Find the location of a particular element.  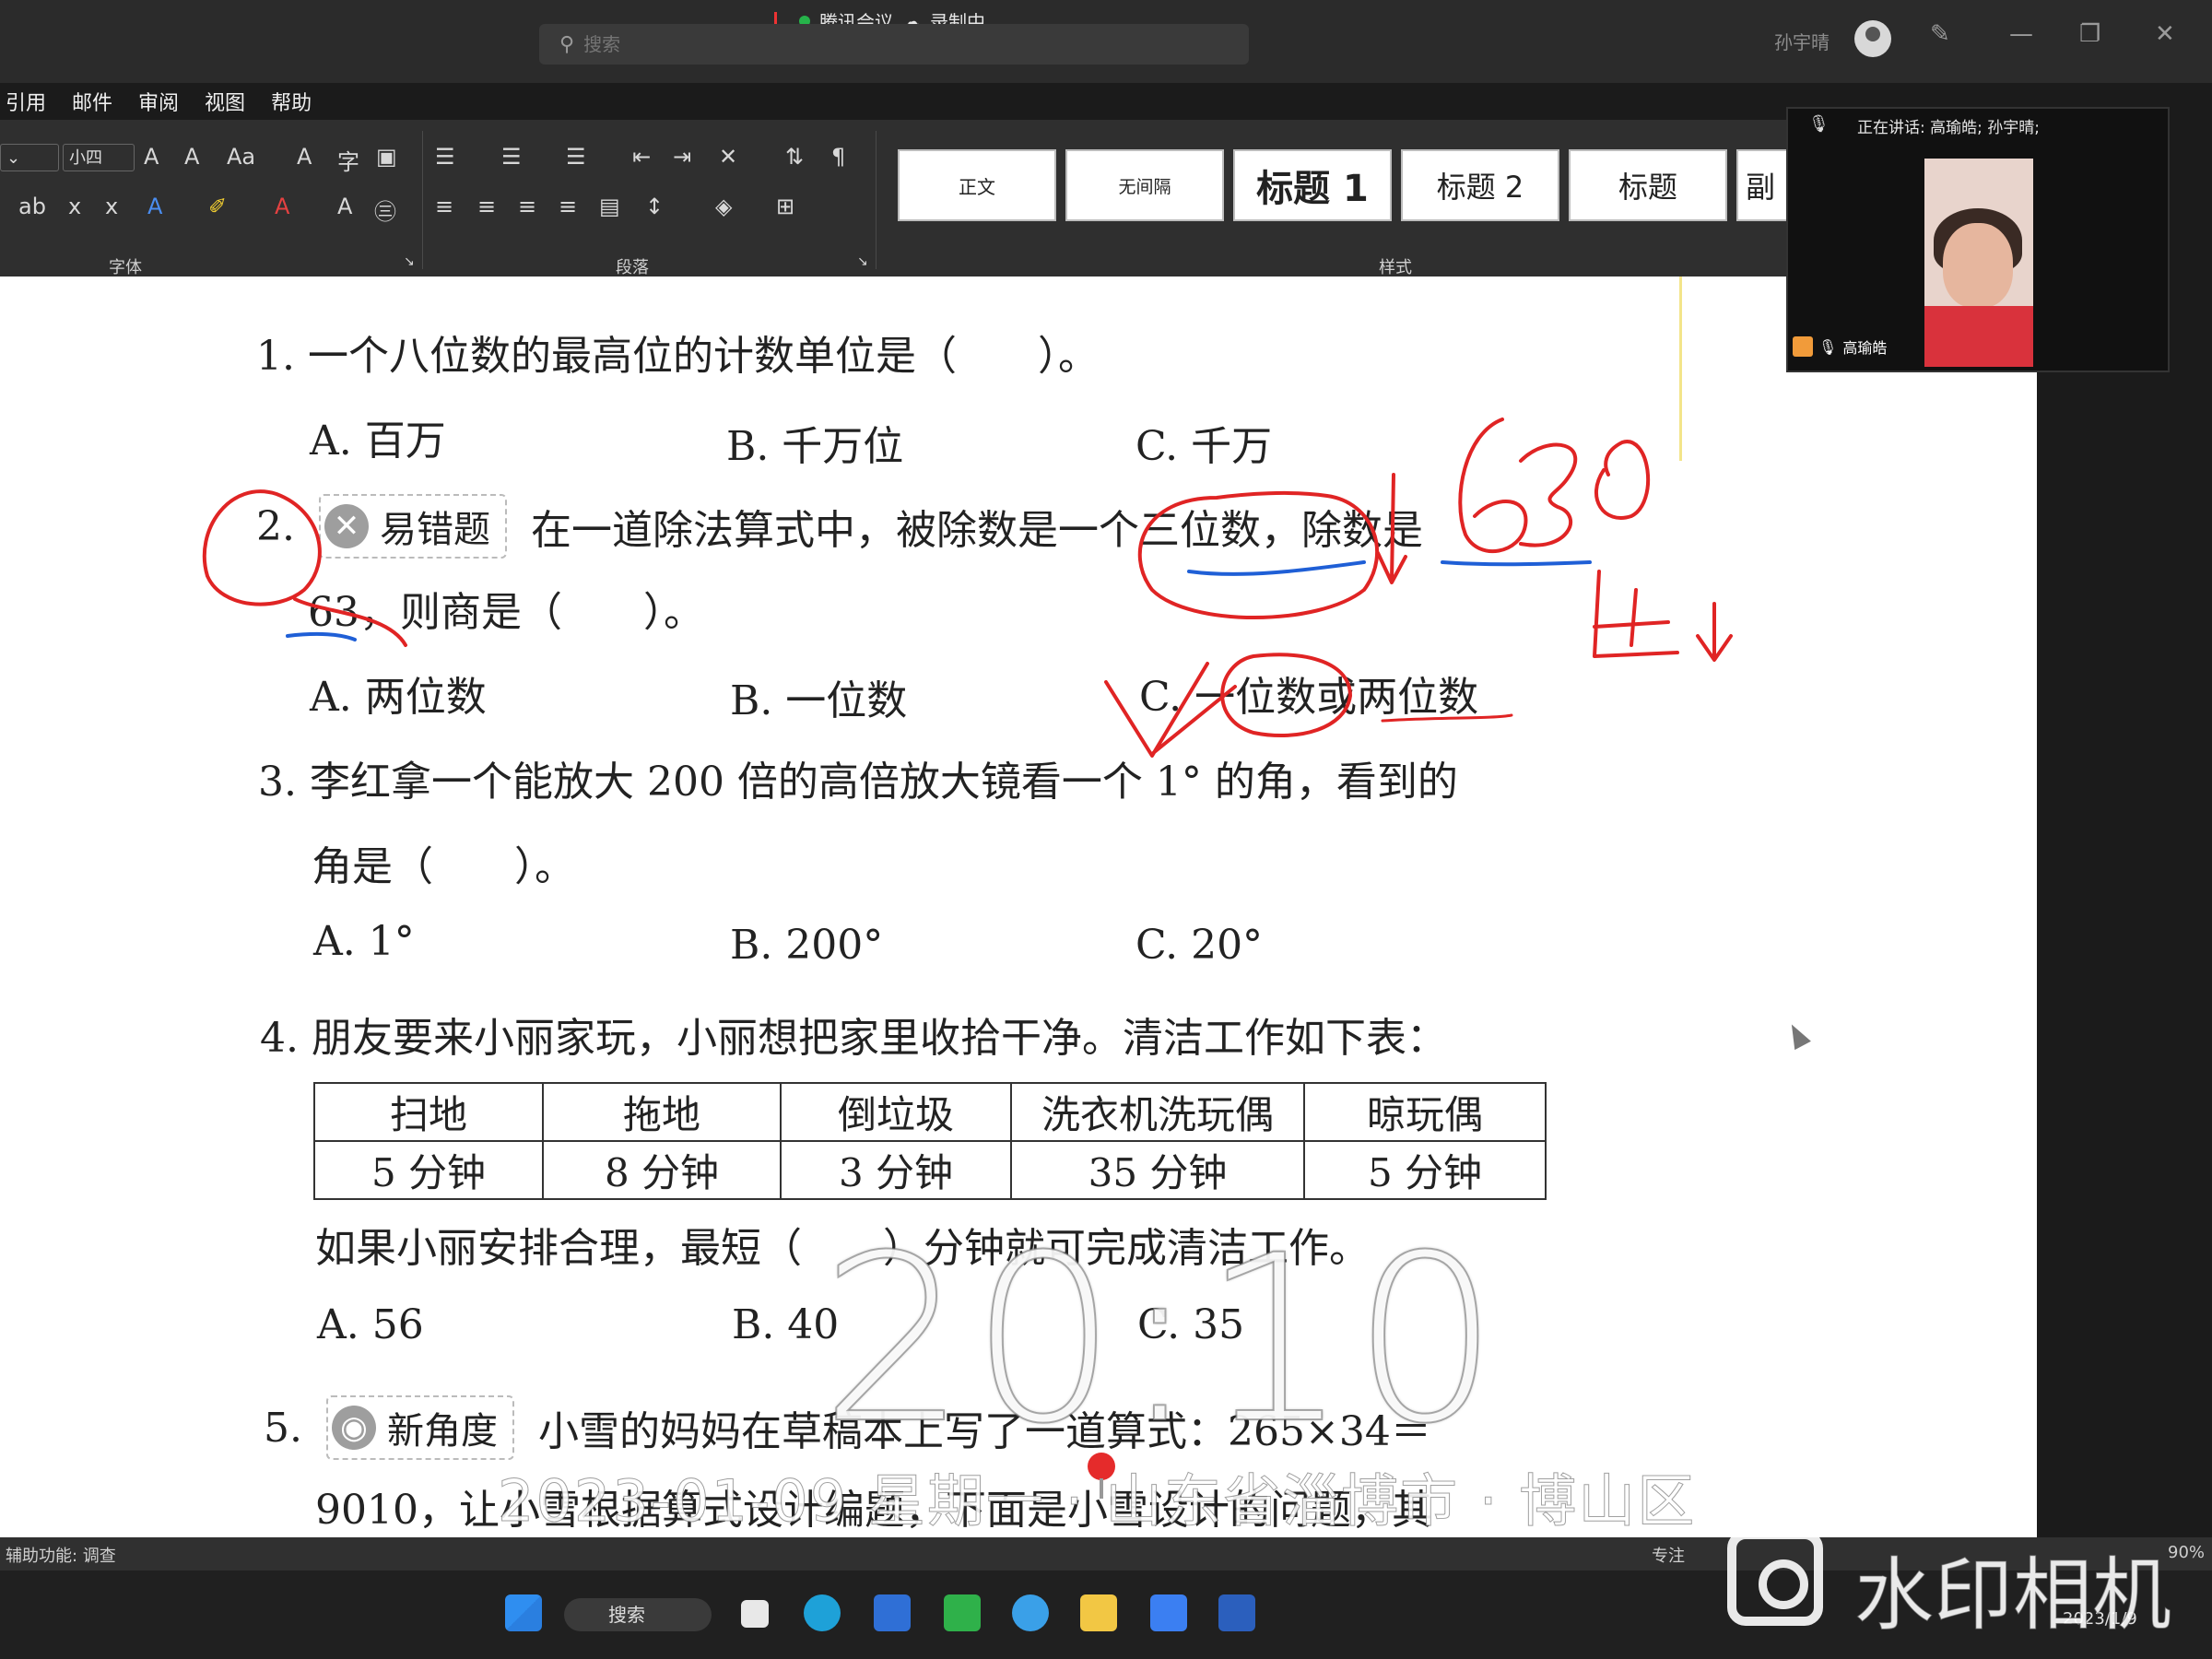

question-2-line-1: 2. ✕ 易错题 在一道除法算式中，被除数是一个三位数，除数是 is located at coordinates (839, 526).